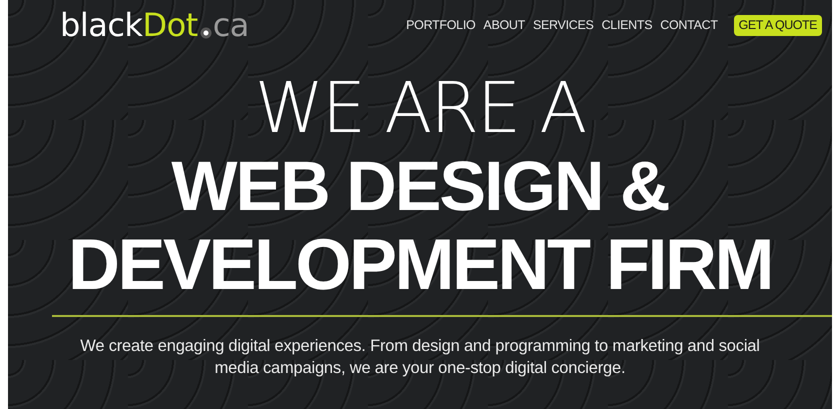  What do you see at coordinates (504, 25) in the screenshot?
I see `nav-link: ABOUT` at bounding box center [504, 25].